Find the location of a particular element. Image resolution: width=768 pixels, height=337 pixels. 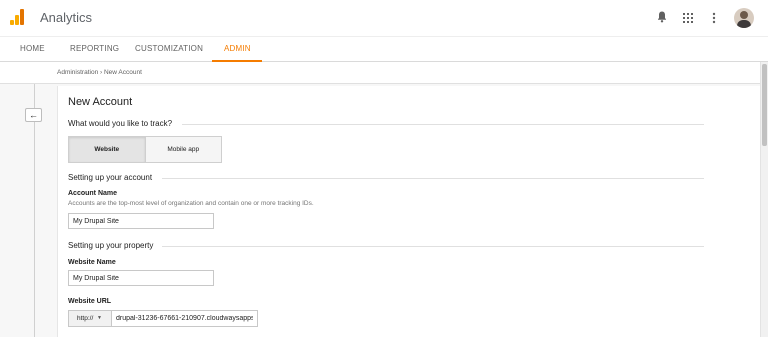

page-title: New Account is located at coordinates (100, 102).